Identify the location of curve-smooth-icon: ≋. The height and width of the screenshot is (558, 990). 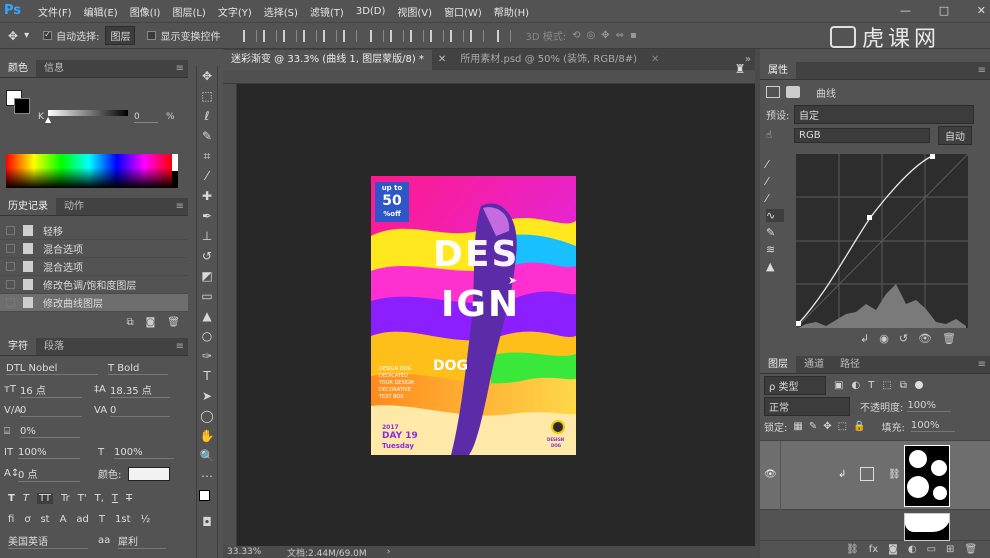
(775, 249).